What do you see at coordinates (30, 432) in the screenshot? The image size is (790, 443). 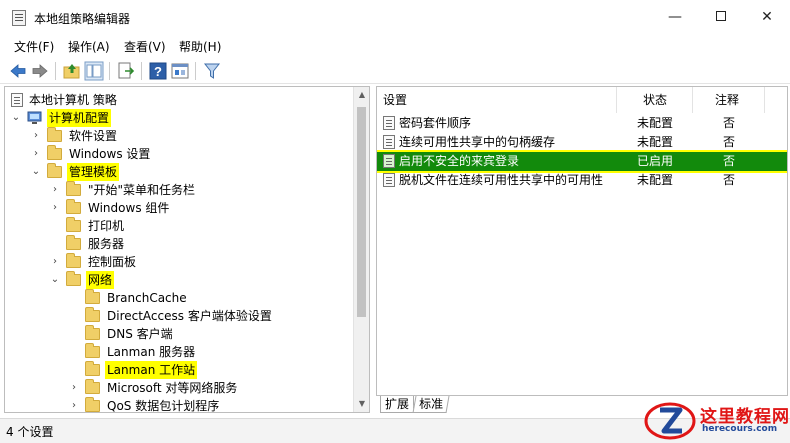 I see `status-text: 4 个设置` at bounding box center [30, 432].